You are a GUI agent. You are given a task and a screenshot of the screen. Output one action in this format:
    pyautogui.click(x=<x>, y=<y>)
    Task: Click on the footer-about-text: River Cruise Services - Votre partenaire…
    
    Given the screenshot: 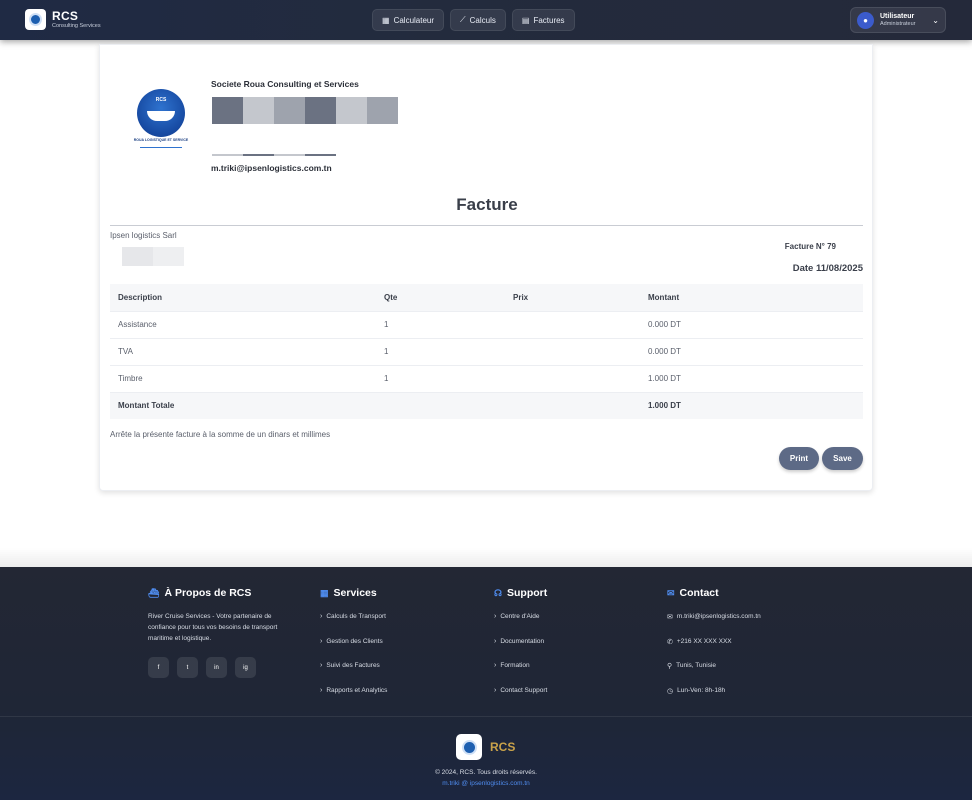 What is the action you would take?
    pyautogui.click(x=213, y=627)
    